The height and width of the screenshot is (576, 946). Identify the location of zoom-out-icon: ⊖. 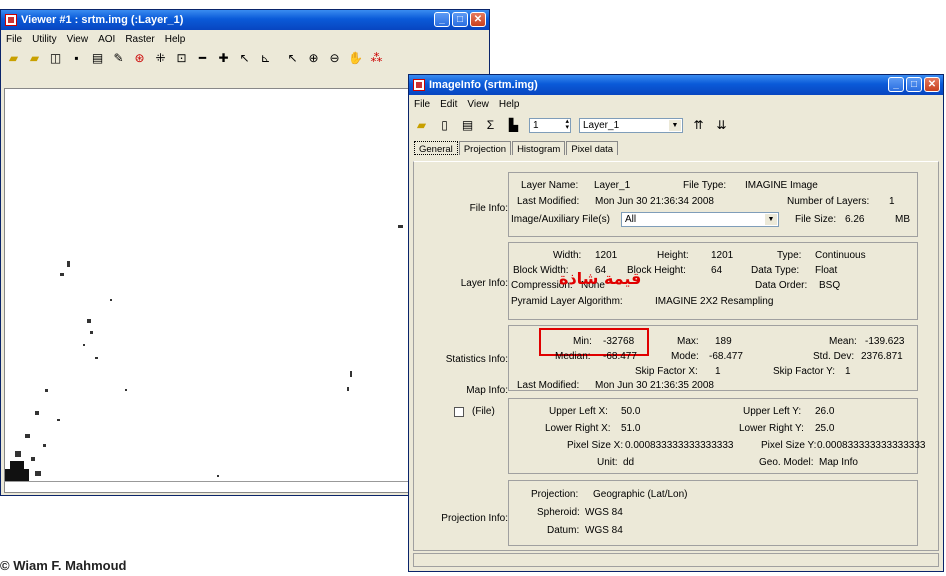
(334, 58).